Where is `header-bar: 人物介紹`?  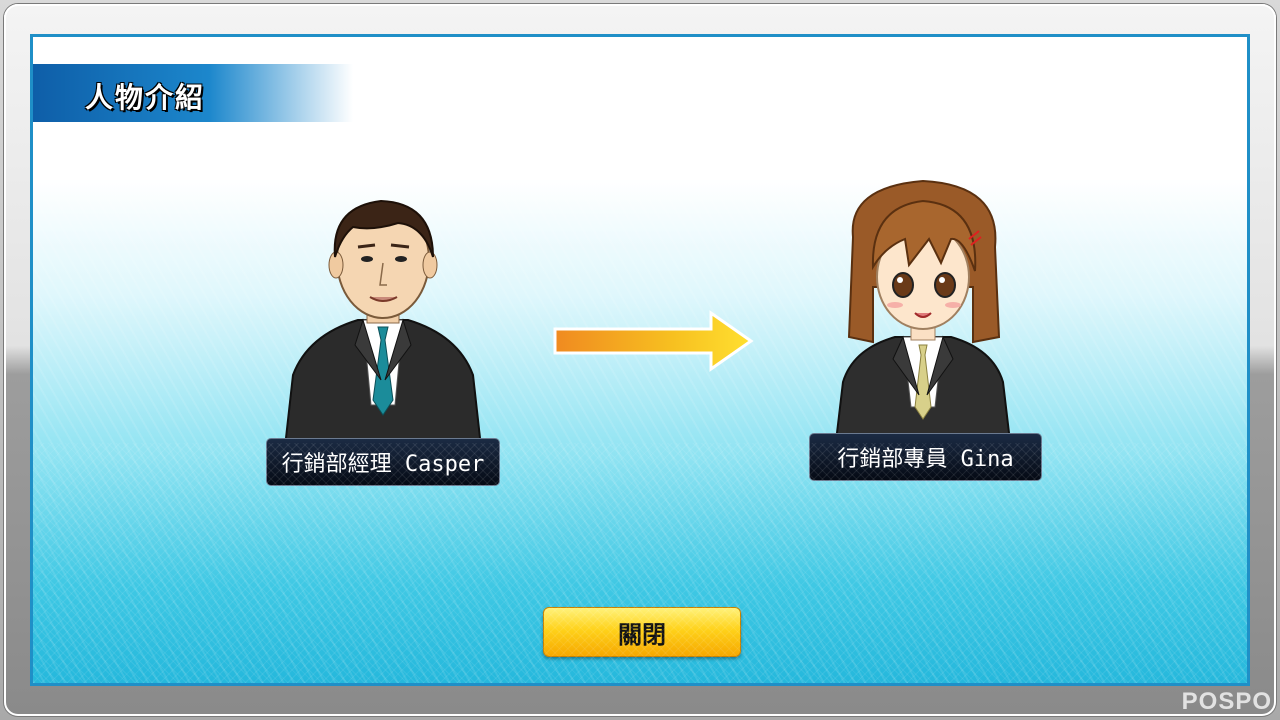
header-bar: 人物介紹 is located at coordinates (193, 93).